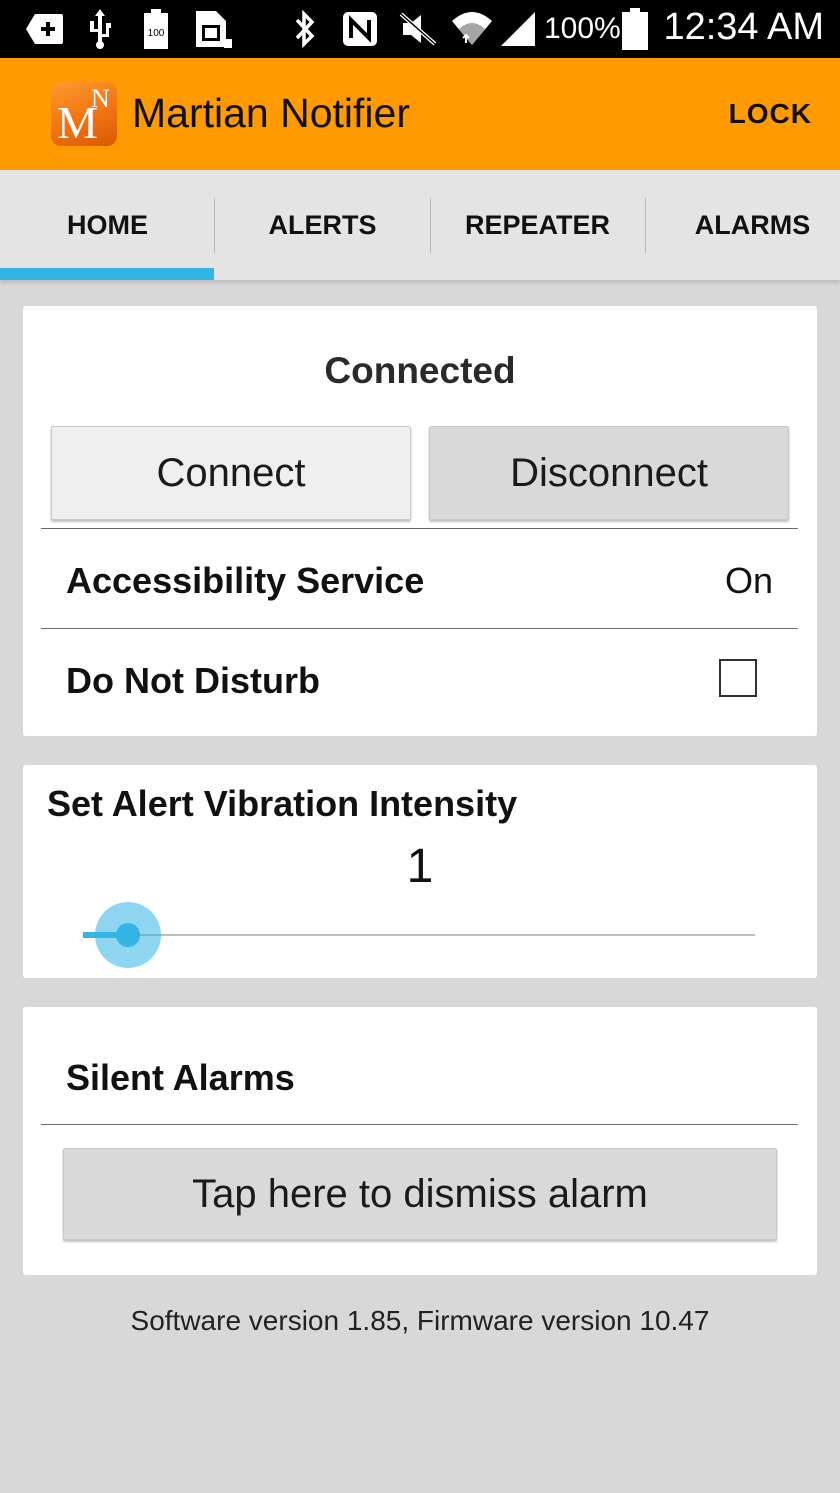 This screenshot has height=1493, width=840. I want to click on add-box-icon, so click(45, 29).